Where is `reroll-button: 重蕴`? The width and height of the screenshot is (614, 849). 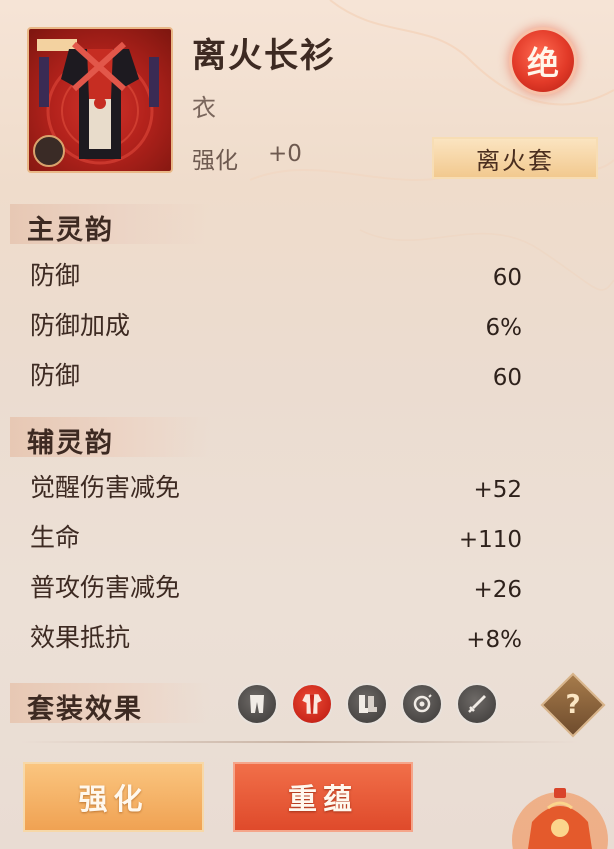 reroll-button: 重蕴 is located at coordinates (323, 797).